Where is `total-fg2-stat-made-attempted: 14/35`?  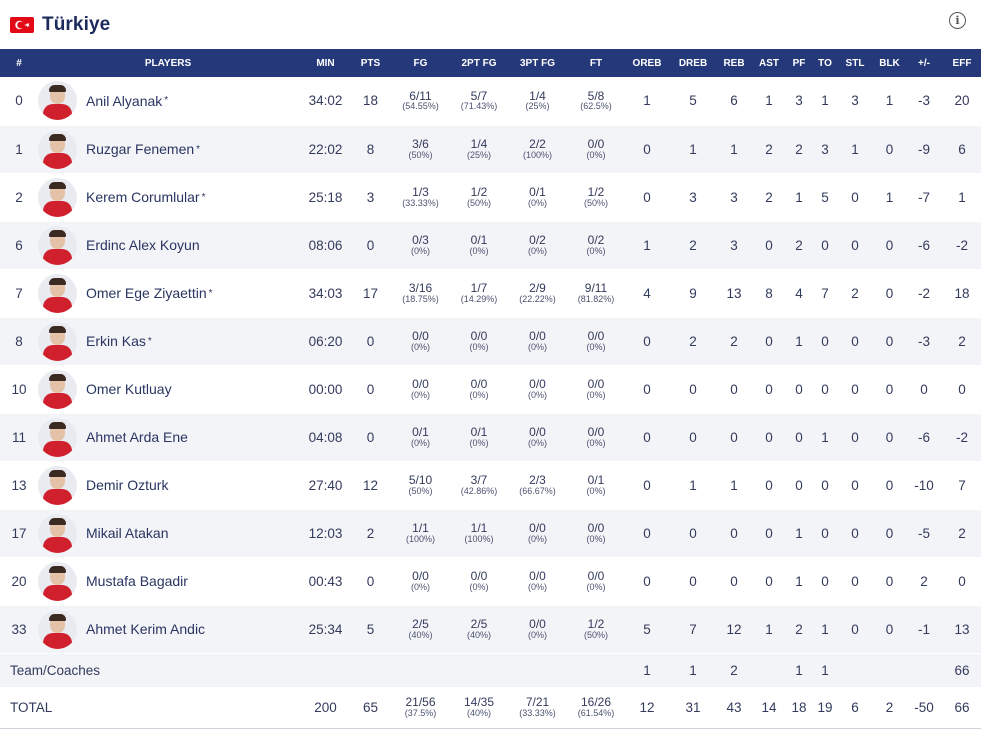
total-fg2-stat-made-attempted: 14/35 is located at coordinates (479, 702).